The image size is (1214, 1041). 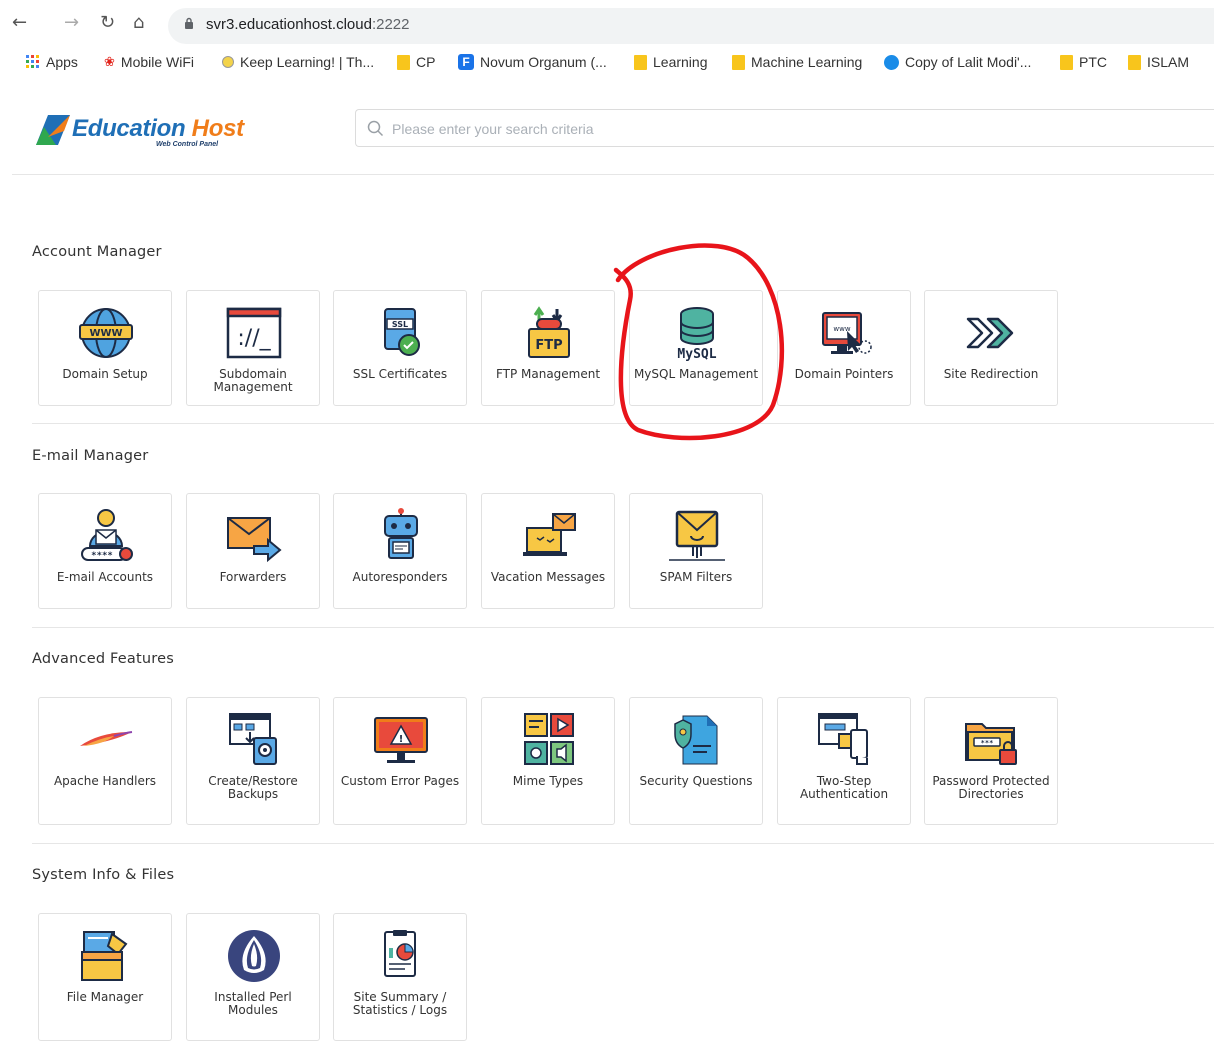 I want to click on section-title-system-info-files: System Info & Files, so click(x=103, y=875).